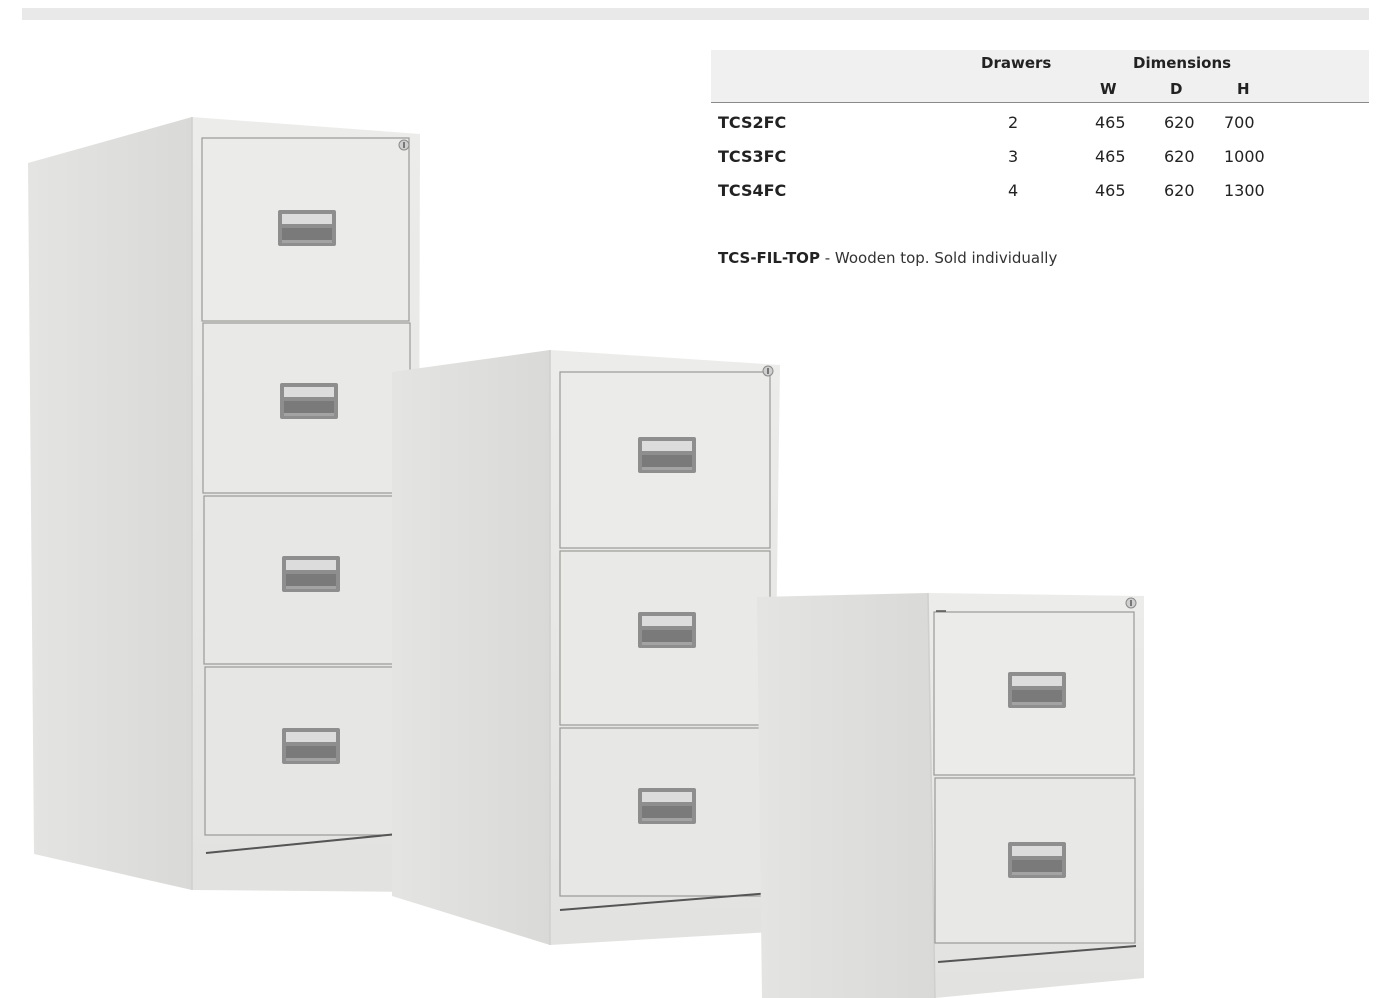 The image size is (1391, 998). What do you see at coordinates (938, 258) in the screenshot?
I see `accessory-description: - Wooden top. Sold individually` at bounding box center [938, 258].